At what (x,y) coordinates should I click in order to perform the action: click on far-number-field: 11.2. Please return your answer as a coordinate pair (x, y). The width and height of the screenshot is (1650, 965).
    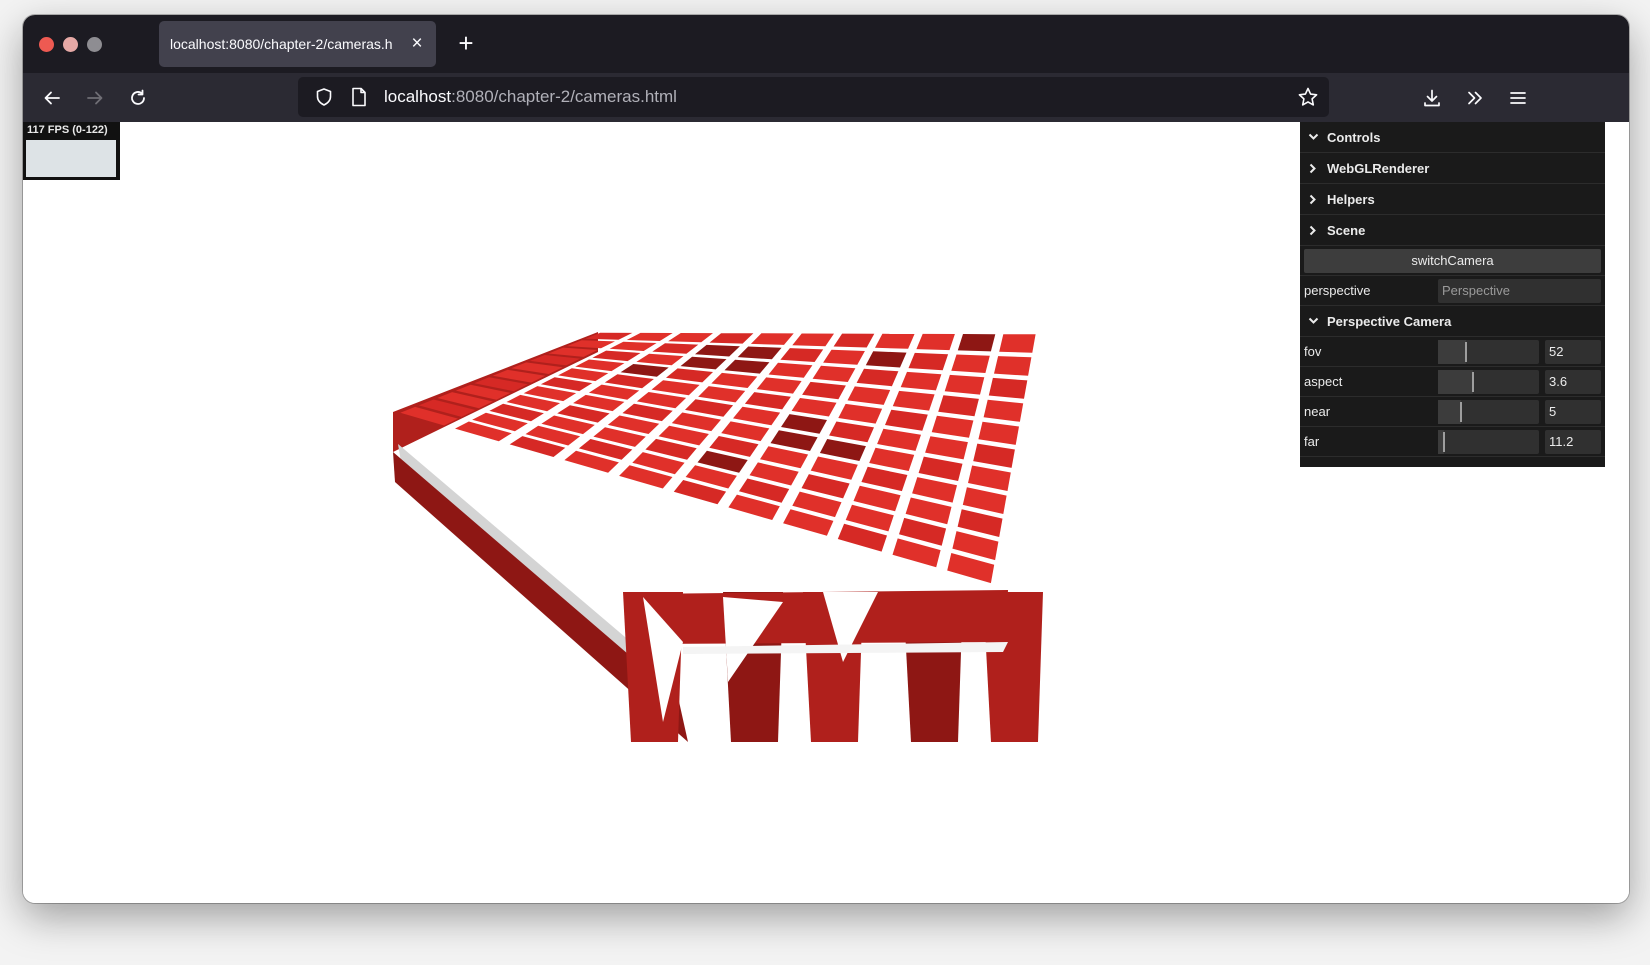
    Looking at the image, I should click on (1573, 441).